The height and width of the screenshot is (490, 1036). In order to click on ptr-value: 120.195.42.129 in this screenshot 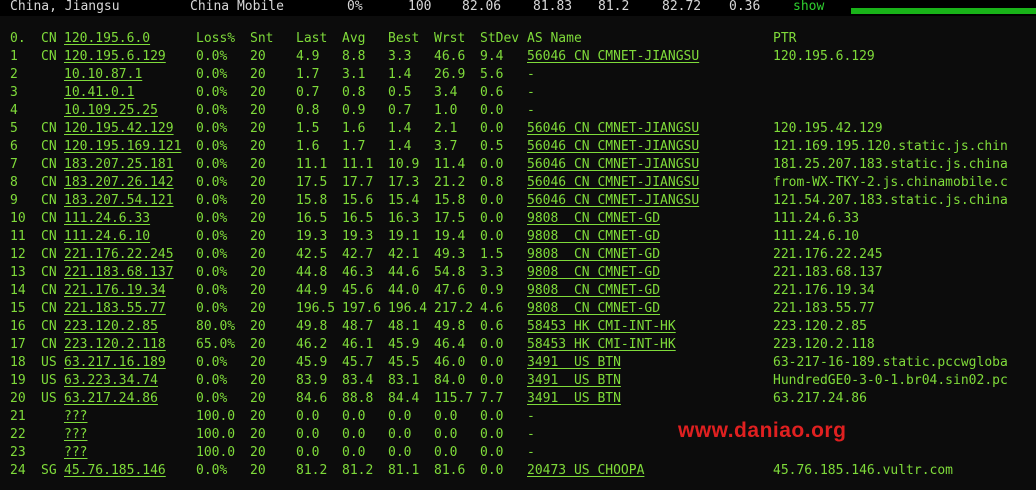, I will do `click(828, 128)`.